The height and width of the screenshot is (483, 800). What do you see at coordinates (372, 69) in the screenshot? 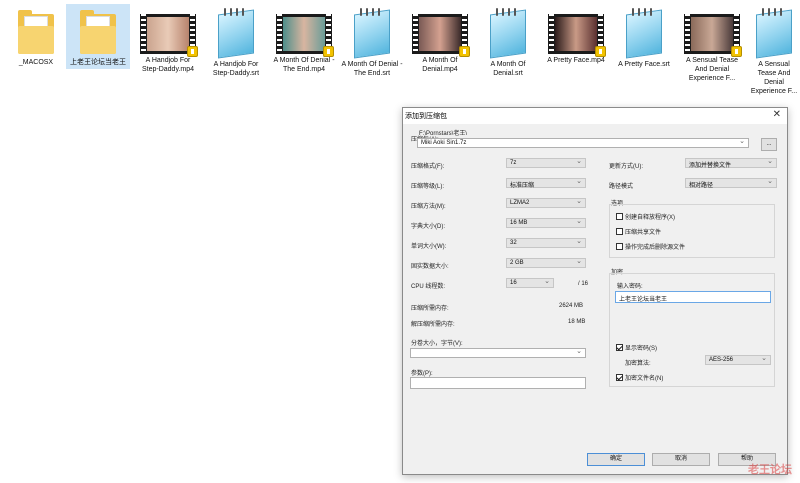
I see `file-name: A Month Of Denial - The End.srt` at bounding box center [372, 69].